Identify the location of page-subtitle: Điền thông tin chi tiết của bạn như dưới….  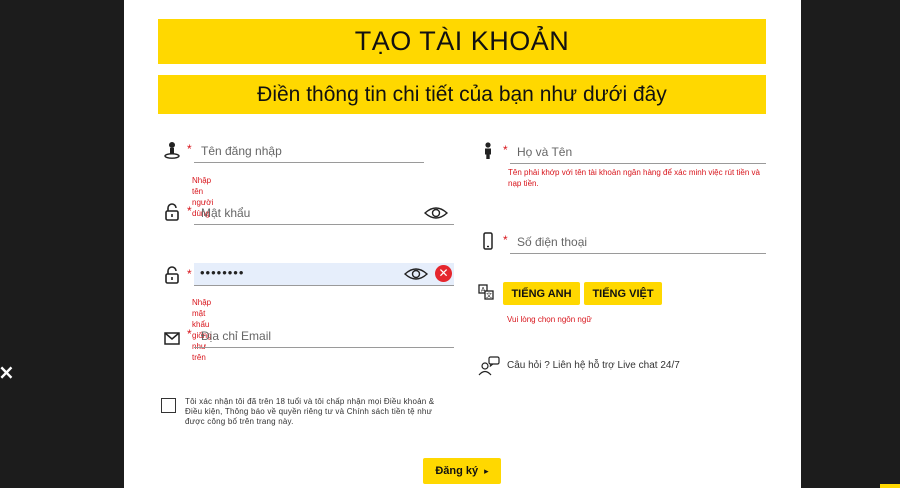
(462, 94).